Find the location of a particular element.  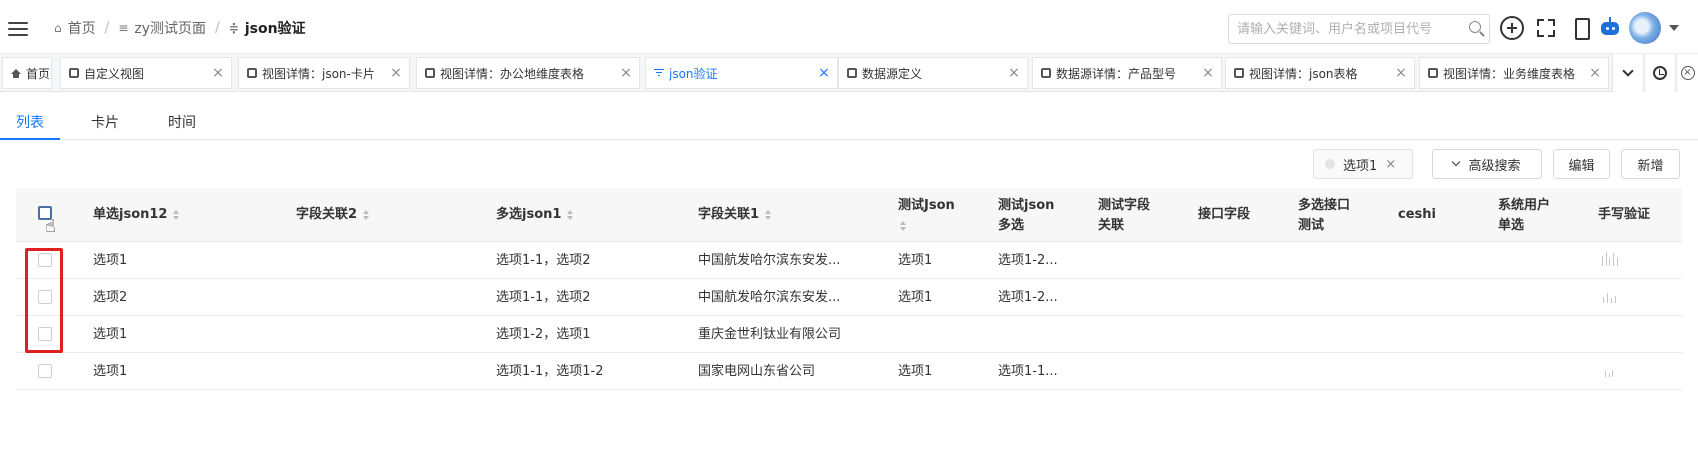

tab-view-json-table: 视图详情：json表格 × is located at coordinates (1320, 73).